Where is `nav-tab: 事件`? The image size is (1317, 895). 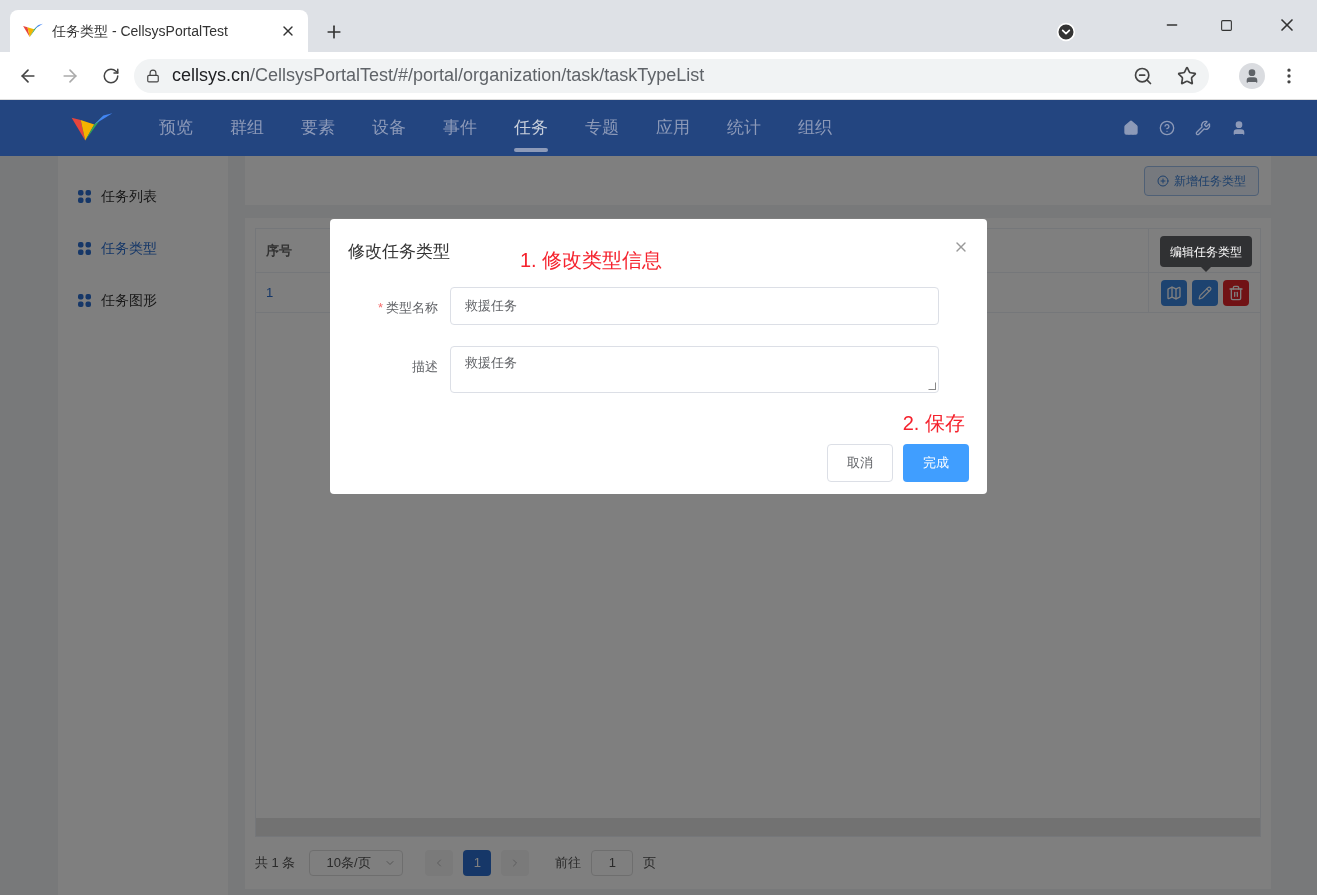
nav-tab: 事件 is located at coordinates (459, 128).